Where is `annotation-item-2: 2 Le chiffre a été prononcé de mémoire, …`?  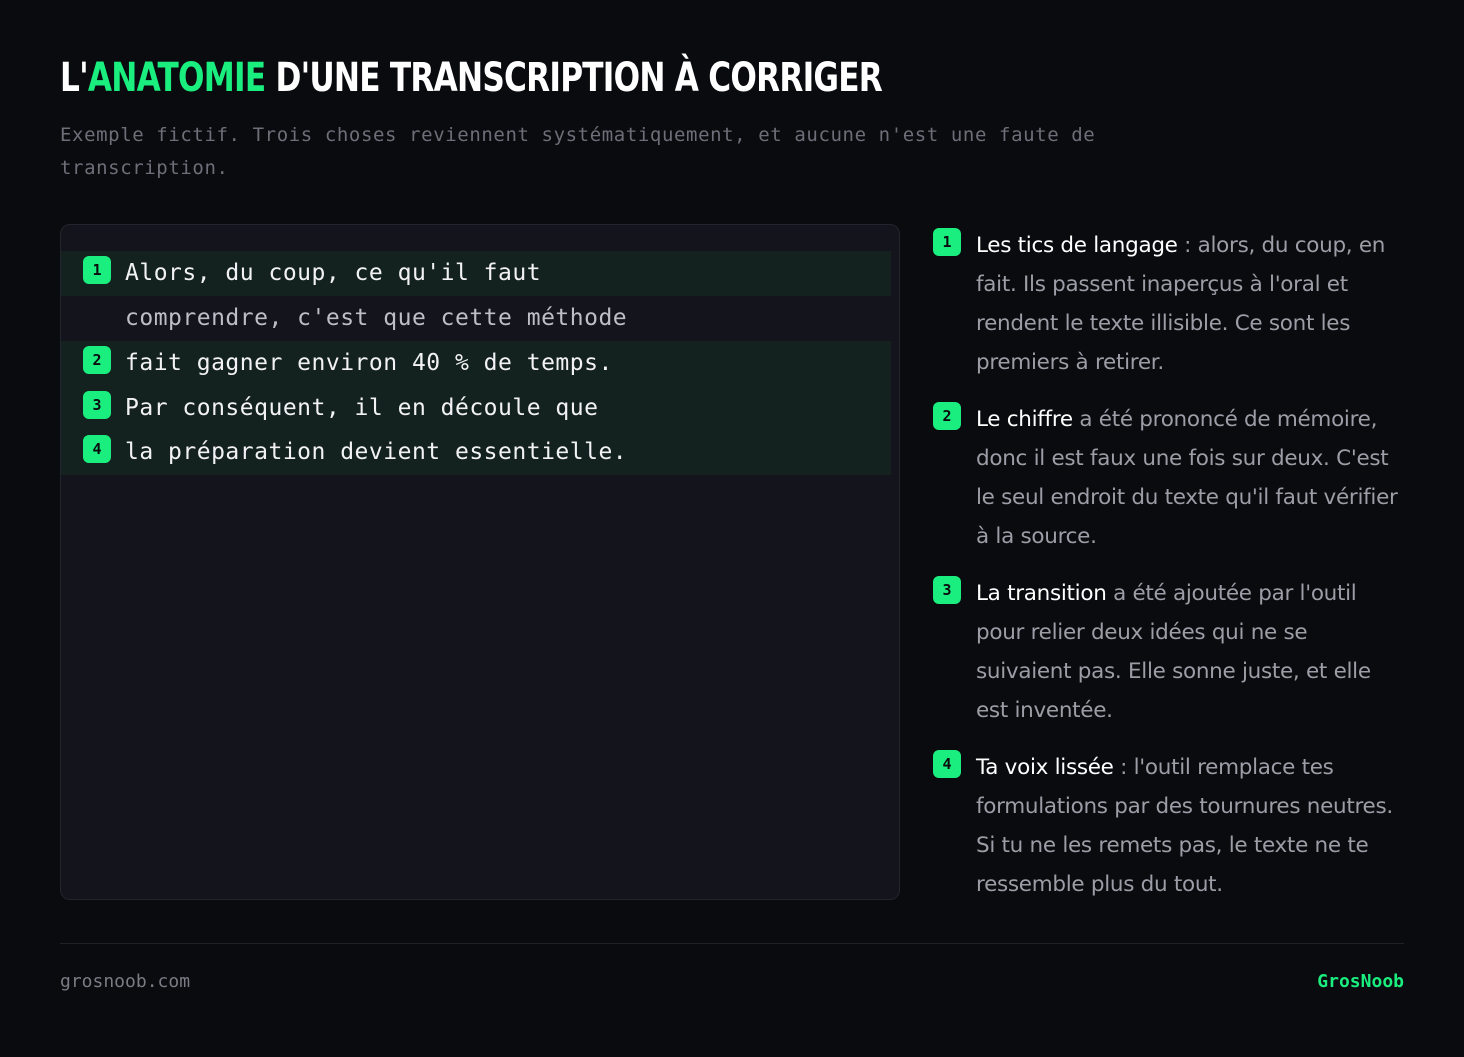
annotation-item-2: 2 Le chiffre a été prononcé de mémoire, … is located at coordinates (1170, 478).